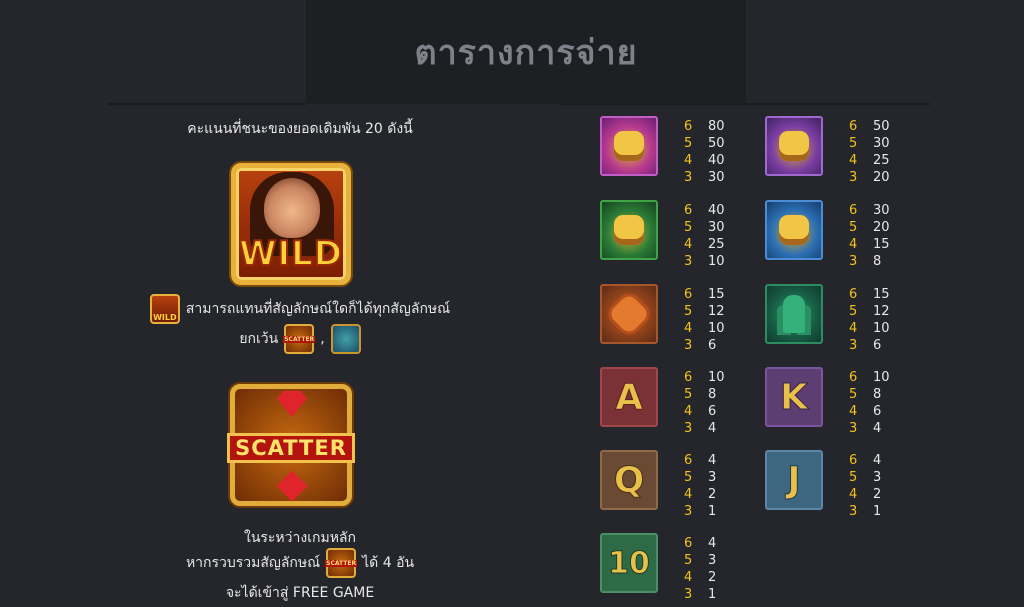 This screenshot has width=1024, height=607. I want to click on scatter-line-2-before: หากรวบรวมสัญลักษณ์, so click(253, 563).